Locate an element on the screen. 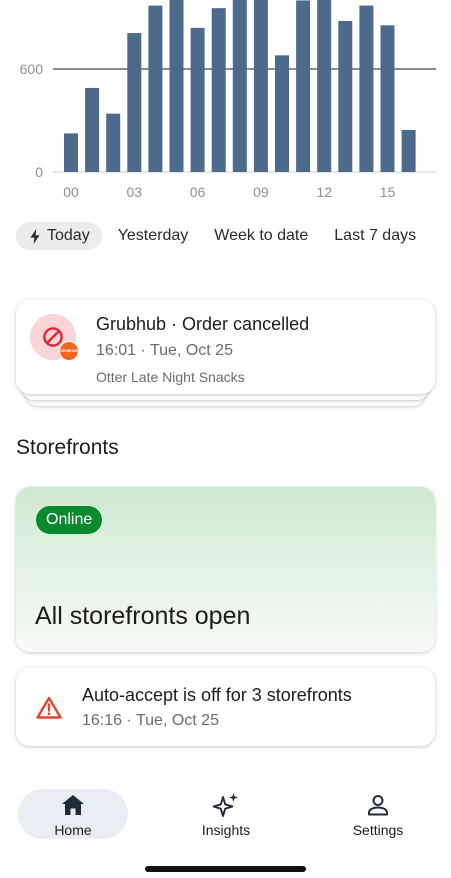 This screenshot has height=878, width=451. x-tick-label: 12 is located at coordinates (324, 192).